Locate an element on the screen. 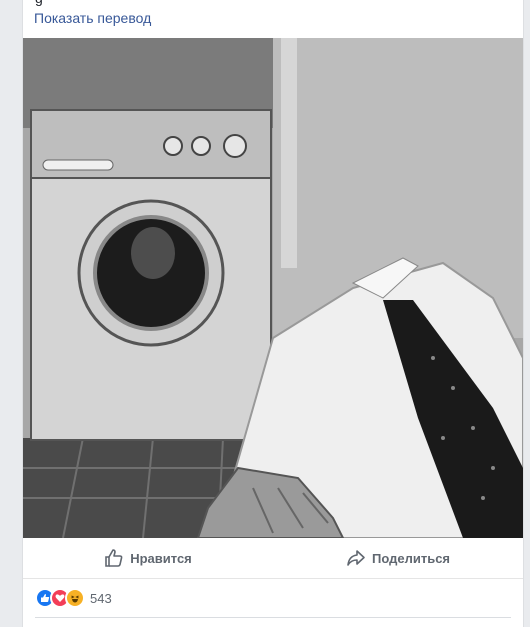  like-button-label: Нравится is located at coordinates (161, 558).